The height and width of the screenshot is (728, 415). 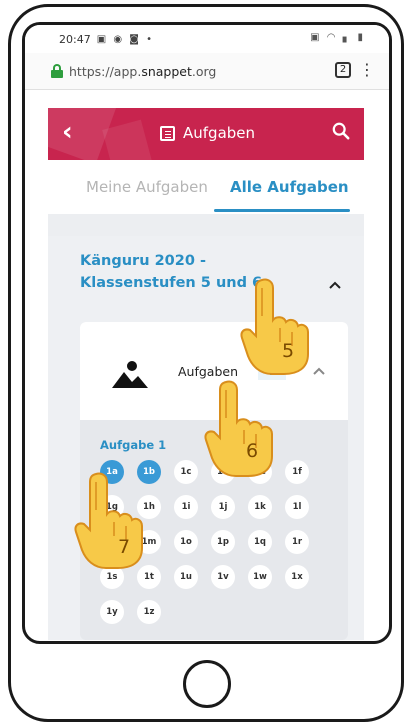 What do you see at coordinates (166, 71) in the screenshot?
I see `url-domain: snappet` at bounding box center [166, 71].